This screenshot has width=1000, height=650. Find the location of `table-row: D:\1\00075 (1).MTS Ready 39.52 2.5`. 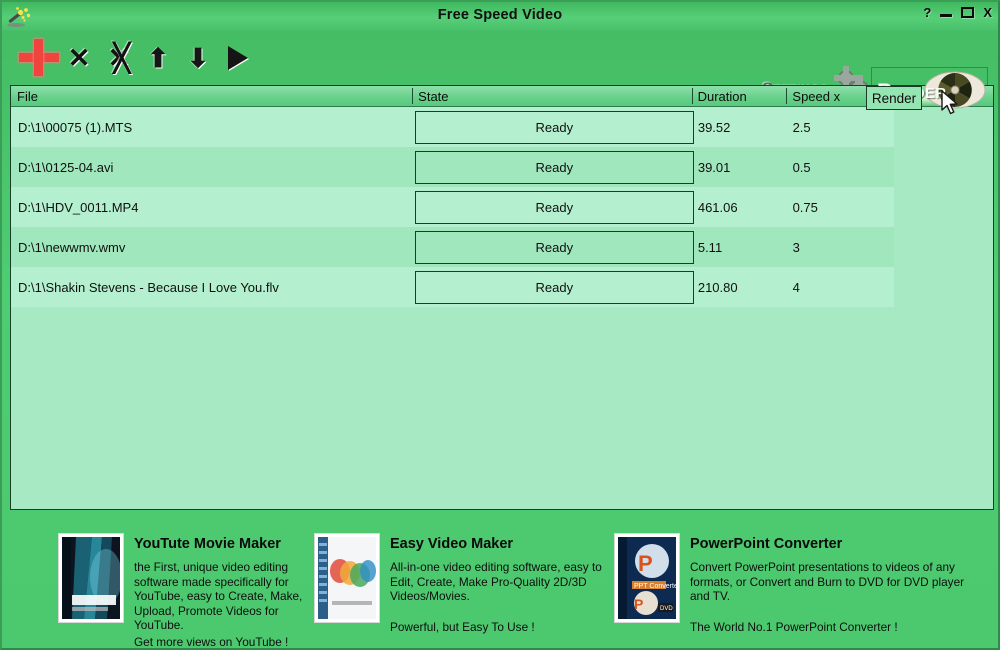

table-row: D:\1\00075 (1).MTS Ready 39.52 2.5 is located at coordinates (502, 127).